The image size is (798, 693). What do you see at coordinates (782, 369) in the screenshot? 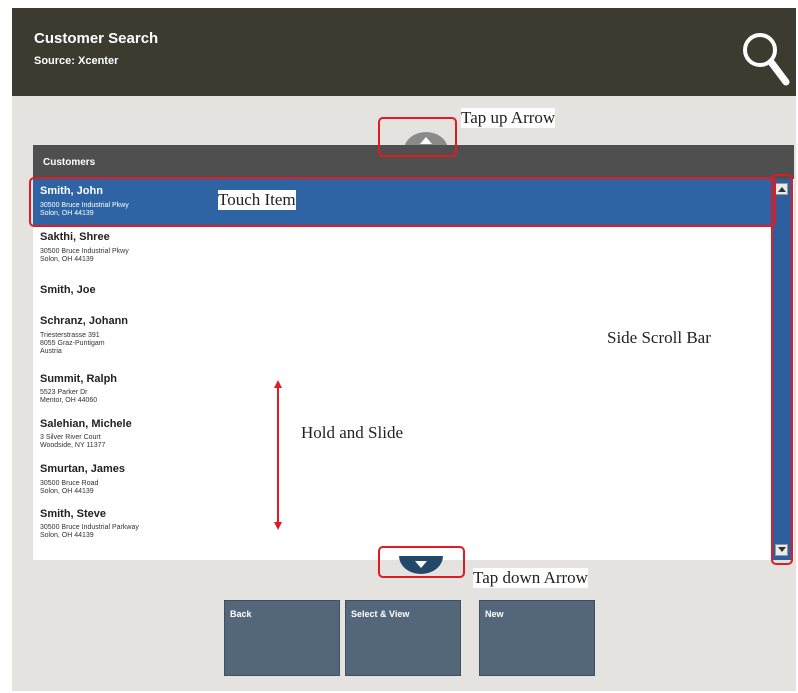
I see `scrollbar-highlight` at bounding box center [782, 369].